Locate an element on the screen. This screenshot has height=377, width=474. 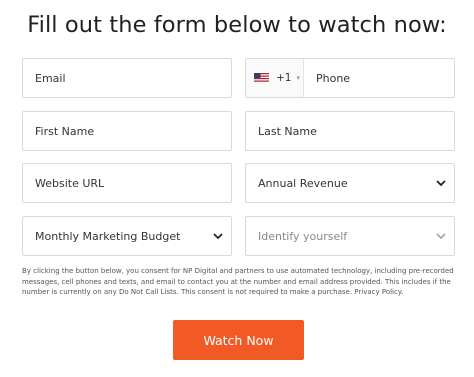
country-code: +1 is located at coordinates (284, 78).